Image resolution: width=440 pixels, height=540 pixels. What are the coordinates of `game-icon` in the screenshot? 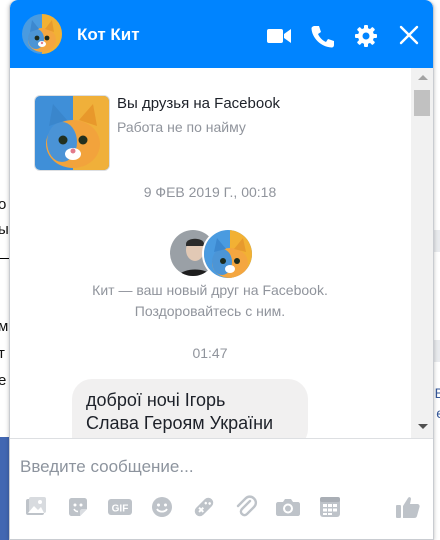 It's located at (204, 507).